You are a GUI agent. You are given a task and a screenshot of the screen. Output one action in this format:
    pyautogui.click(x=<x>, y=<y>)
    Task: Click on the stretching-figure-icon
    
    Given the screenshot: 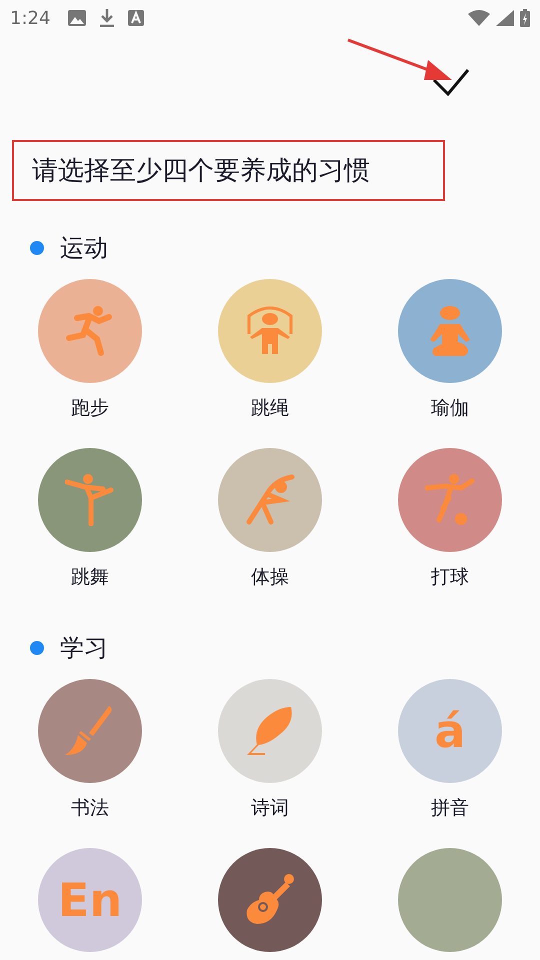 What is the action you would take?
    pyautogui.click(x=270, y=500)
    